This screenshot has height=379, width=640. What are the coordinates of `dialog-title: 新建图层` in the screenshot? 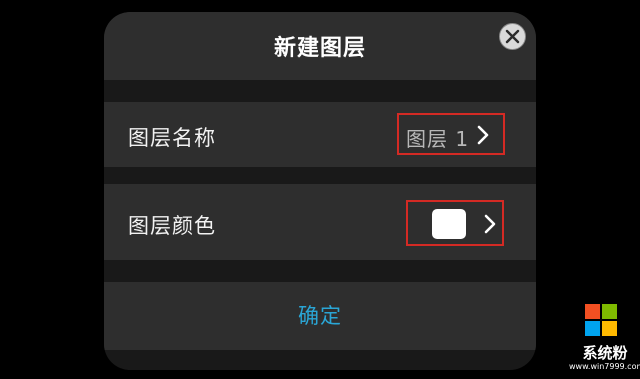 It's located at (319, 48).